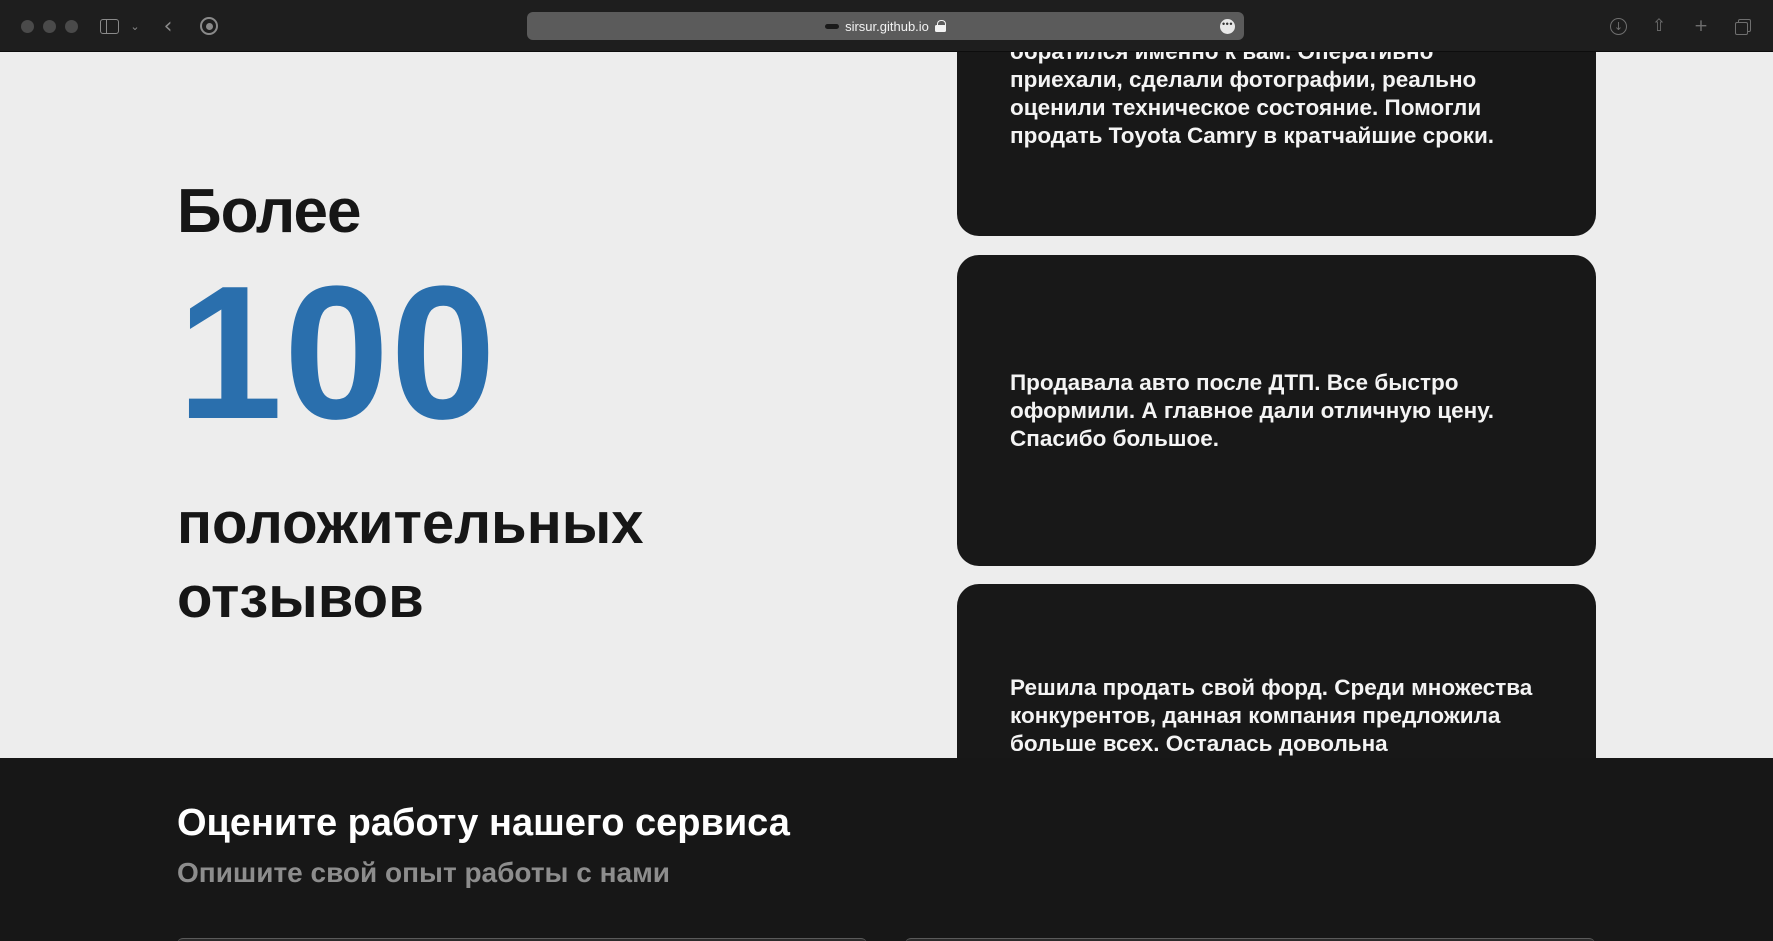 This screenshot has width=1773, height=941. Describe the element at coordinates (1618, 26) in the screenshot. I see `download-icon: ↓` at that location.